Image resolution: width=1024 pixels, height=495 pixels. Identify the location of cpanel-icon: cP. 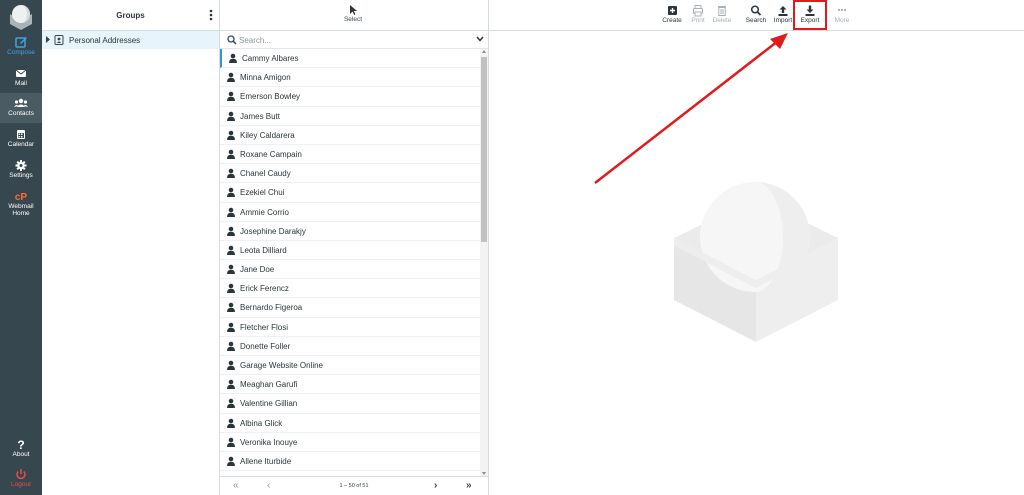
(21, 197).